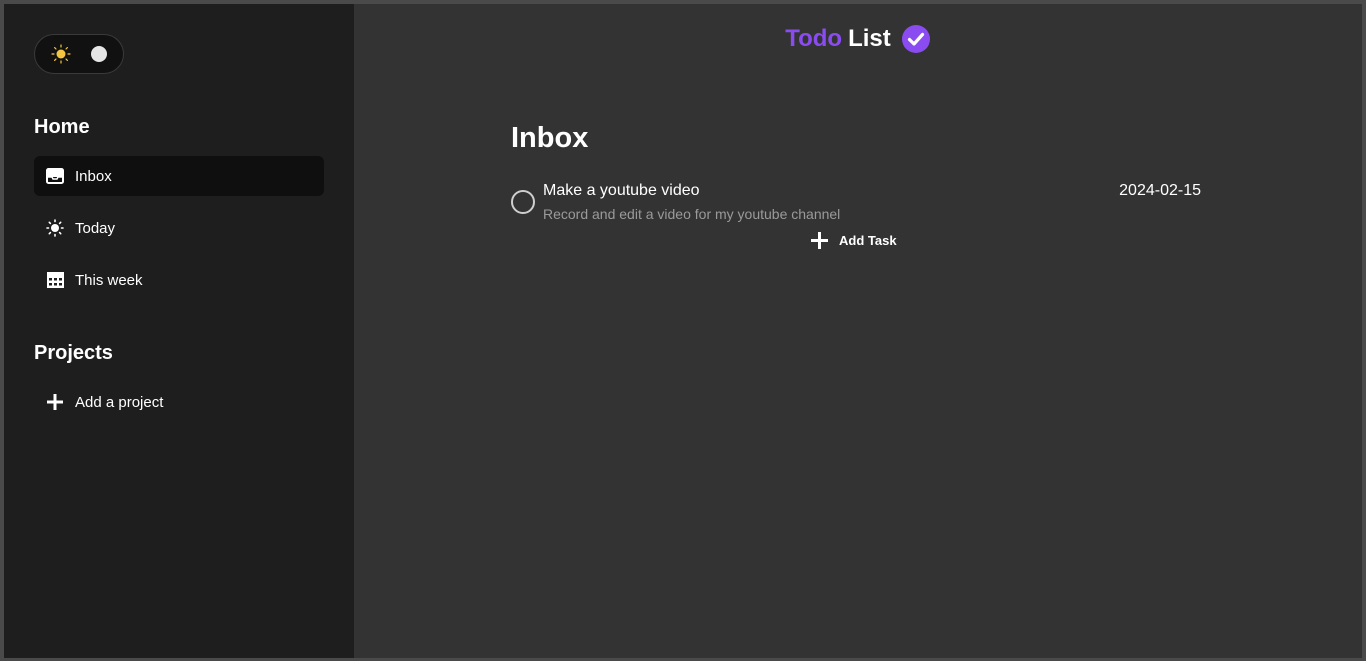  What do you see at coordinates (868, 240) in the screenshot?
I see `add-task-label: Add Task` at bounding box center [868, 240].